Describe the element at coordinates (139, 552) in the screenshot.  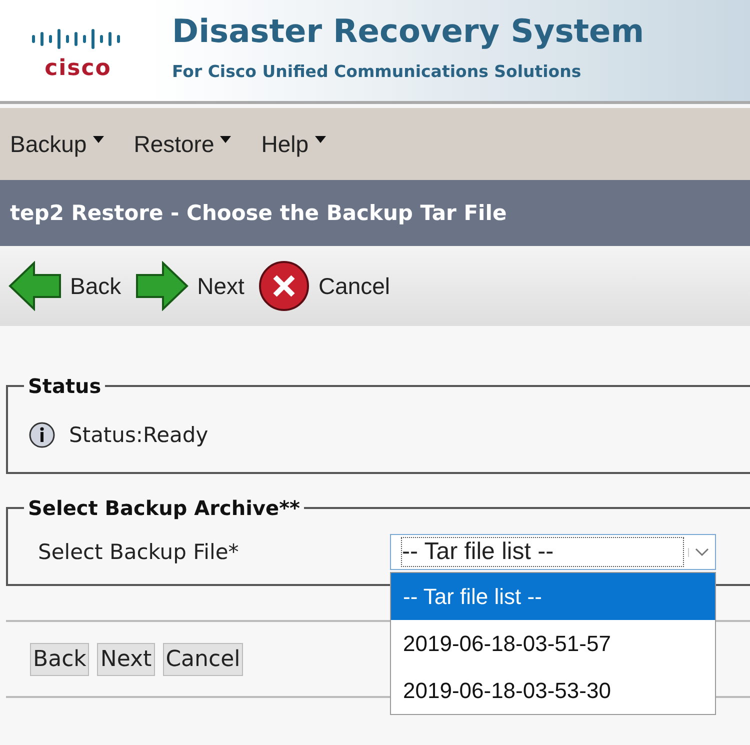
I see `field-label: Select Backup File*` at that location.